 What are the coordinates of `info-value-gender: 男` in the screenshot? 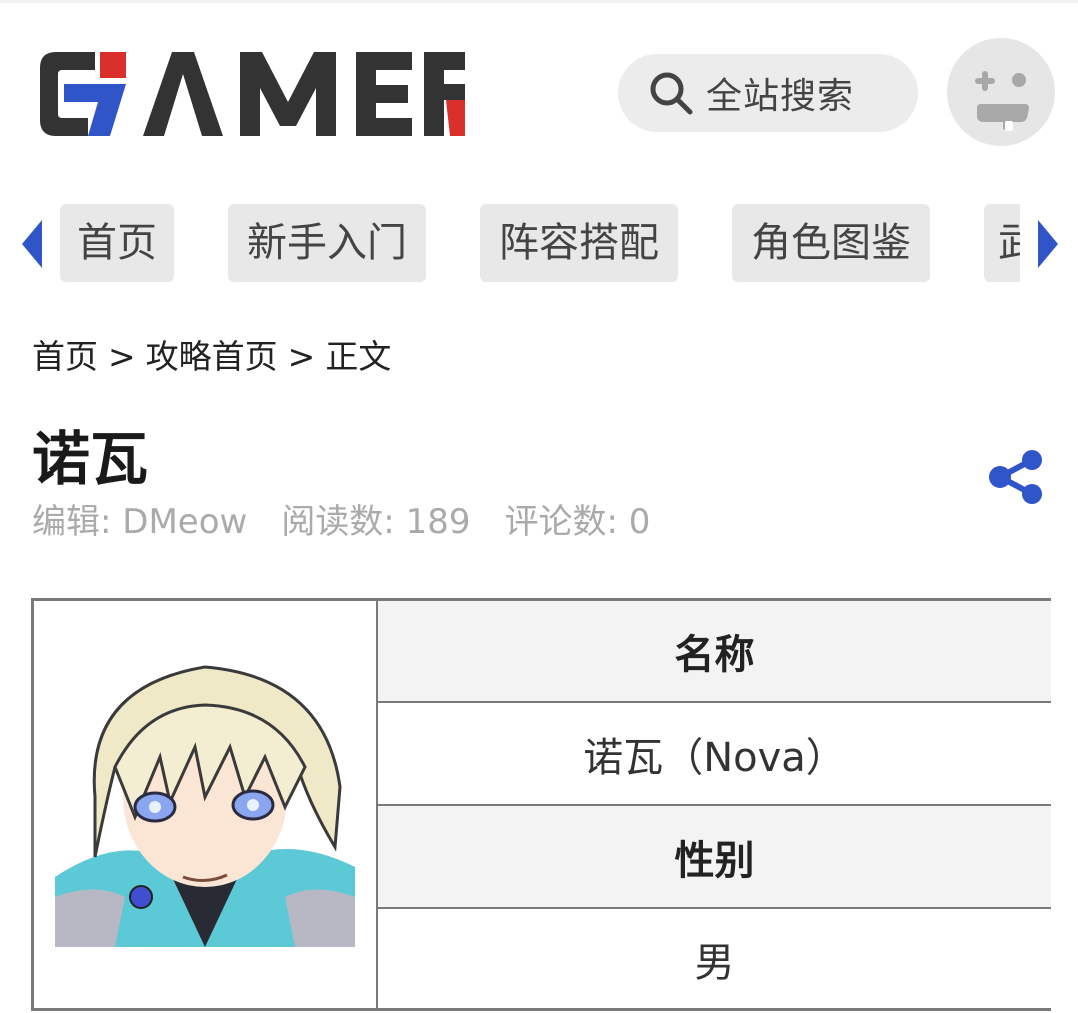 It's located at (714, 958).